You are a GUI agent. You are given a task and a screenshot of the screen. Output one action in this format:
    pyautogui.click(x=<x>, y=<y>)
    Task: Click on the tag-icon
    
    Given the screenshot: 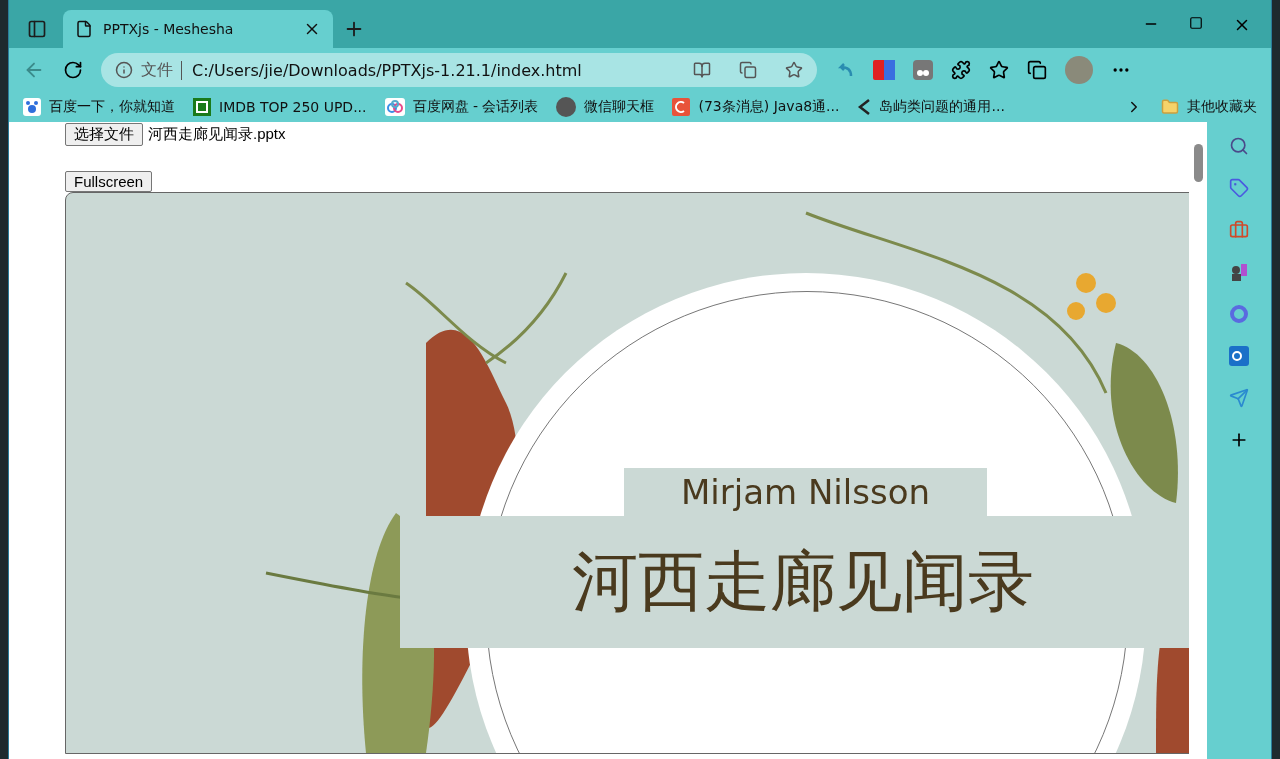 What is the action you would take?
    pyautogui.click(x=1239, y=188)
    